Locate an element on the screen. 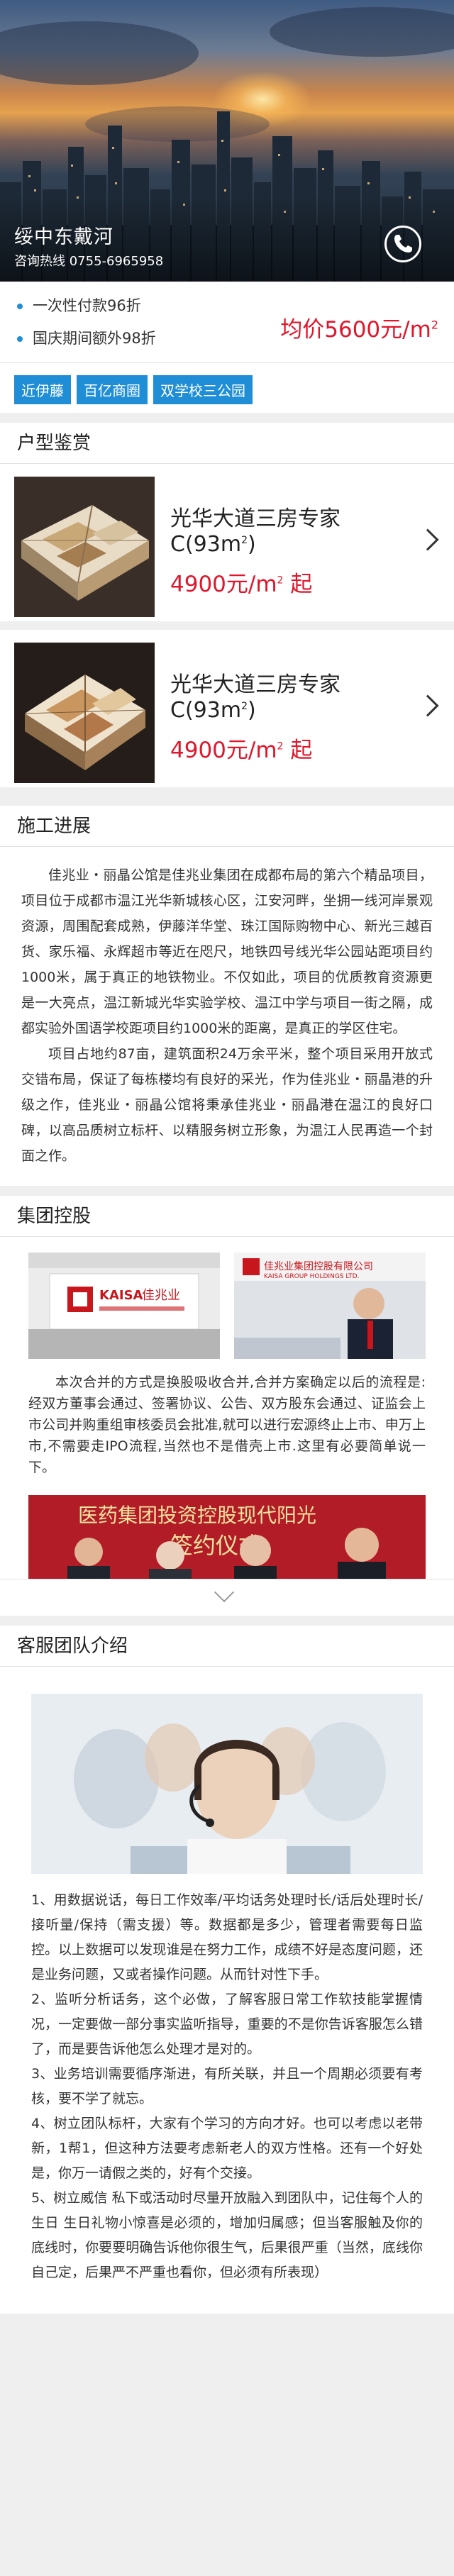 Image resolution: width=454 pixels, height=2576 pixels. project-title: 绥中东戴河 is located at coordinates (64, 237).